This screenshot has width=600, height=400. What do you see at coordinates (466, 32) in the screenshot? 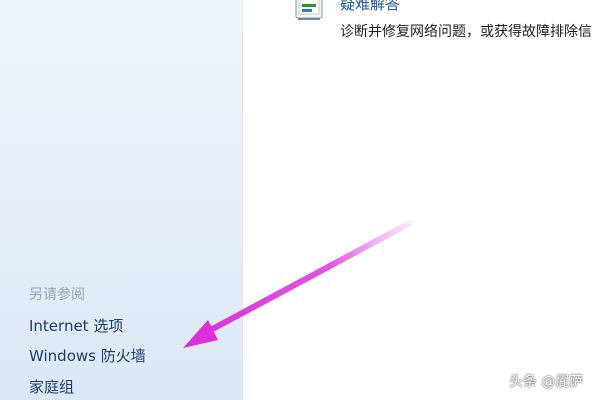
I see `troubleshoot-description: 诊断并修复网络问题，或获得故障排除信` at bounding box center [466, 32].